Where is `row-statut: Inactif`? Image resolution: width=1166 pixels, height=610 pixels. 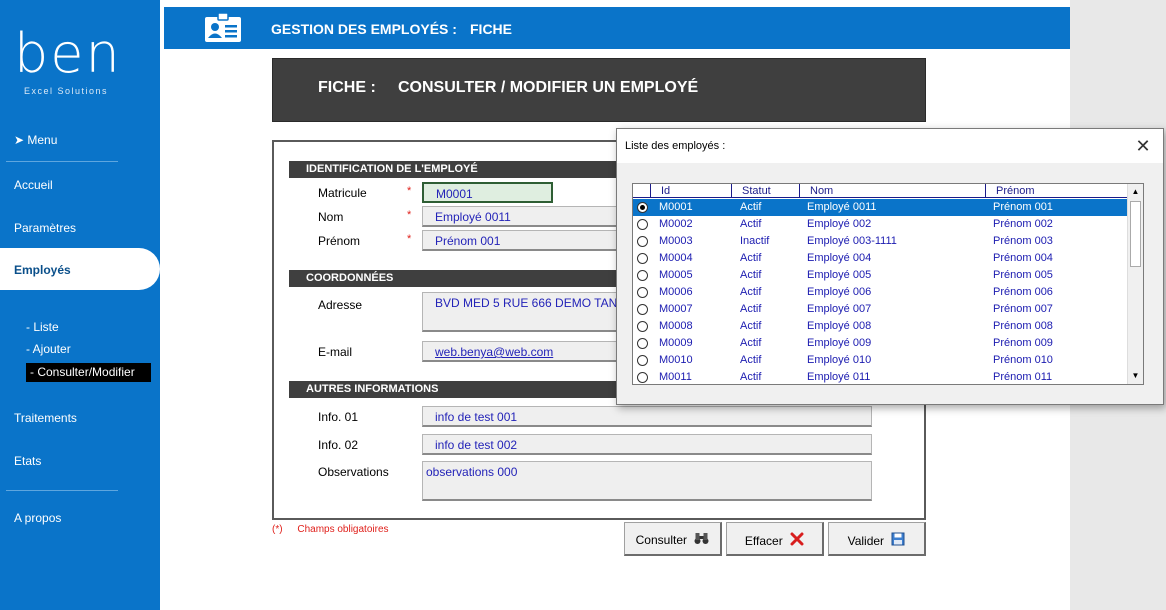 row-statut: Inactif is located at coordinates (755, 241).